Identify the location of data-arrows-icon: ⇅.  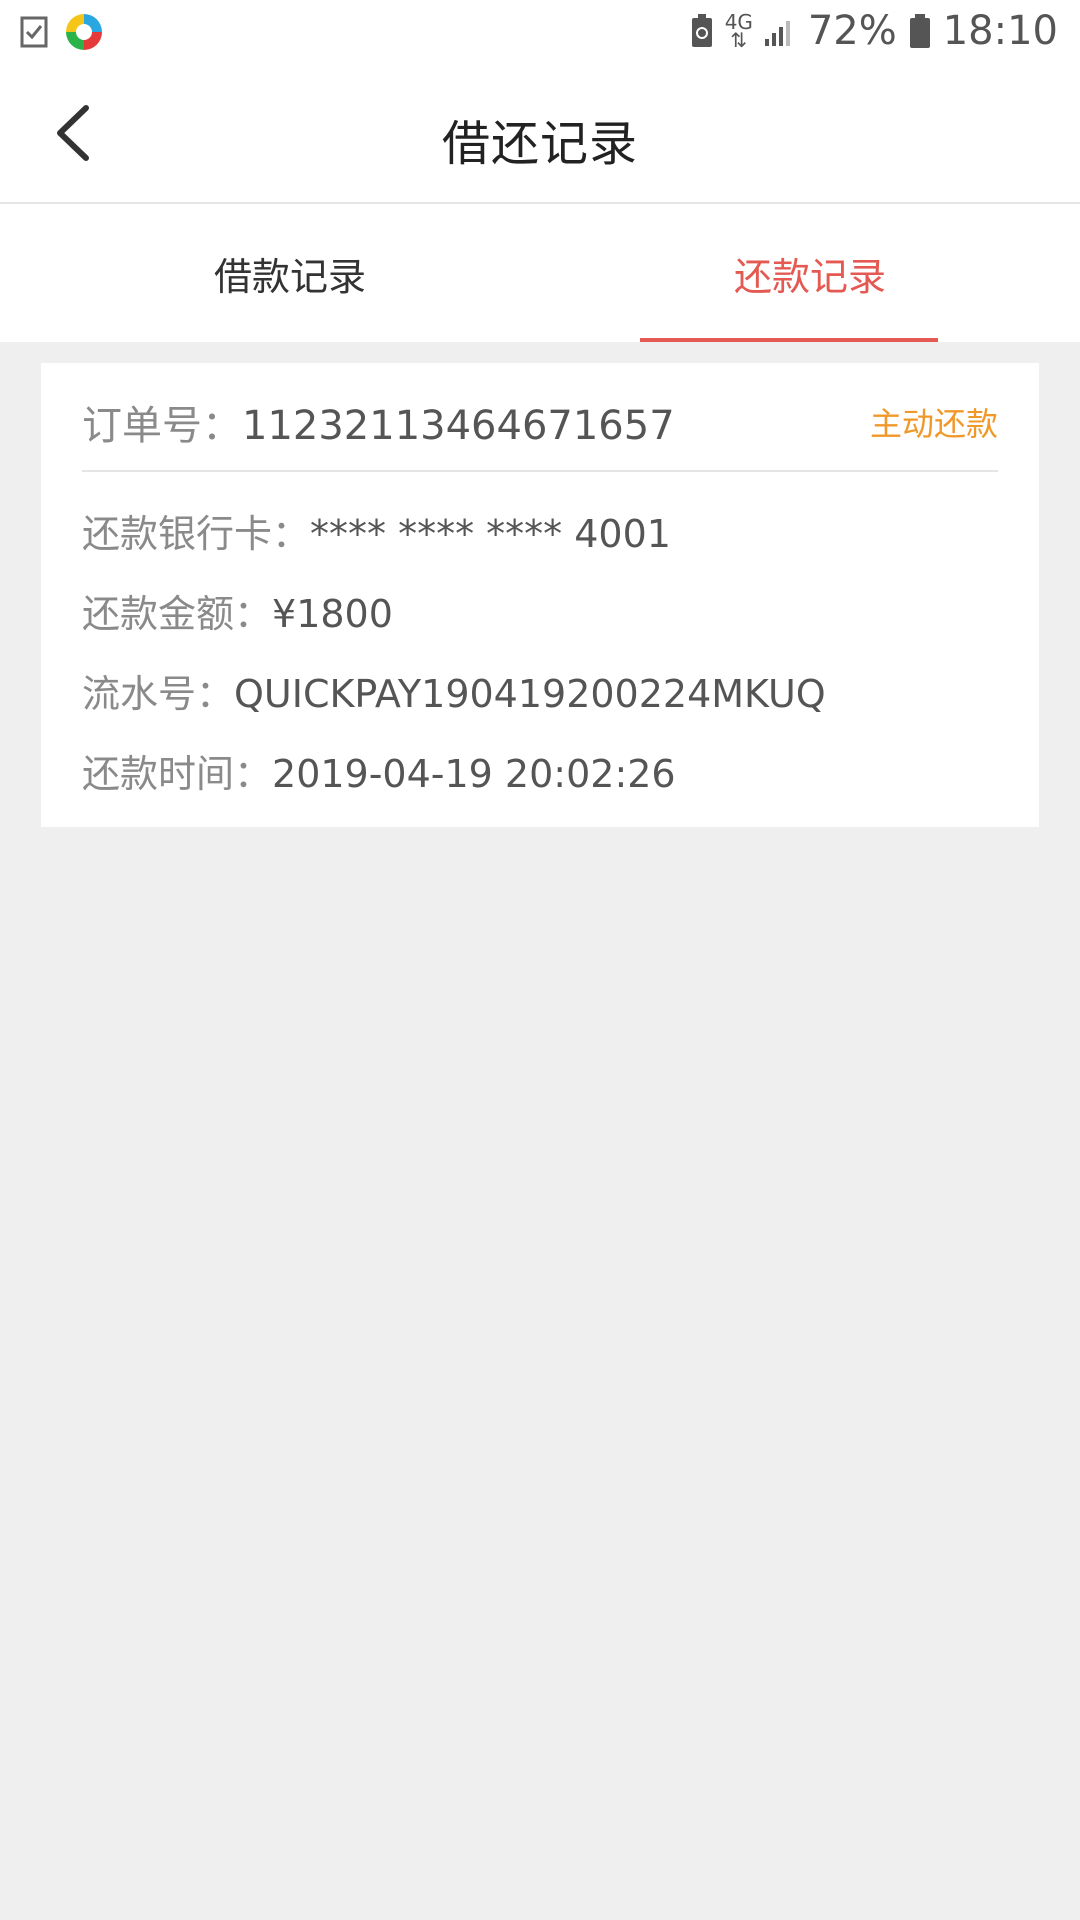
(739, 40).